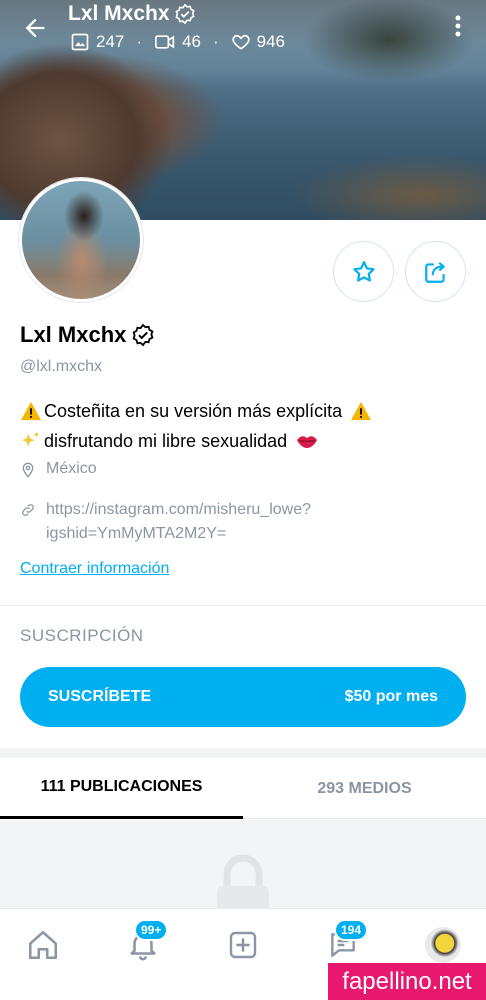  What do you see at coordinates (100, 696) in the screenshot?
I see `subscribe-label: SUSCRÍBETE` at bounding box center [100, 696].